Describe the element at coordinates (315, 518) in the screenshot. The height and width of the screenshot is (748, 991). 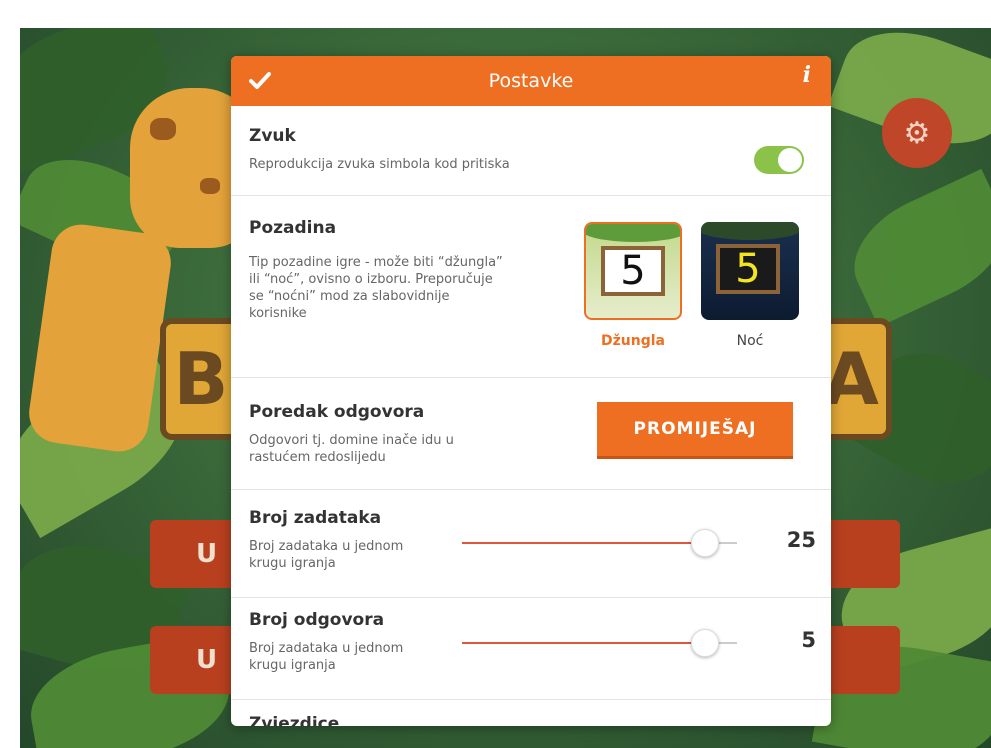
I see `setting-name: Broj zadataka` at that location.